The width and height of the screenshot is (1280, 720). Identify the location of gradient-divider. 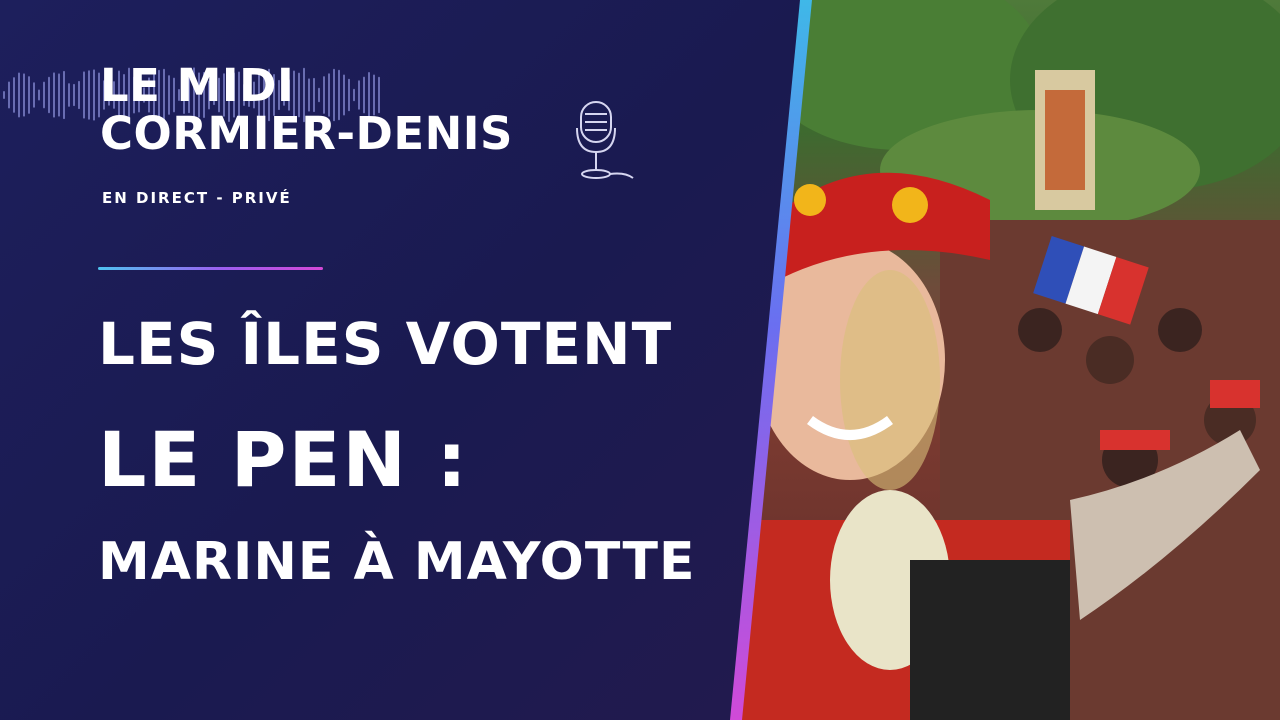
(210, 268).